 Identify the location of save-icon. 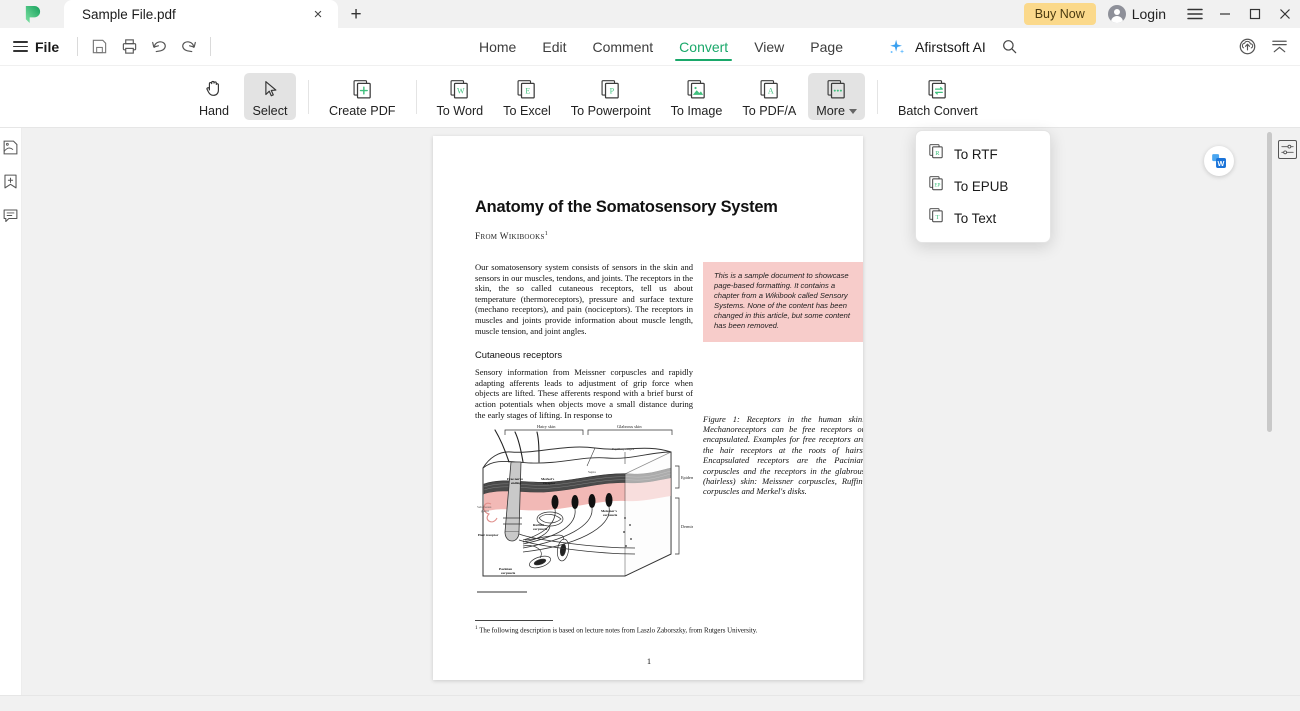
(99, 47).